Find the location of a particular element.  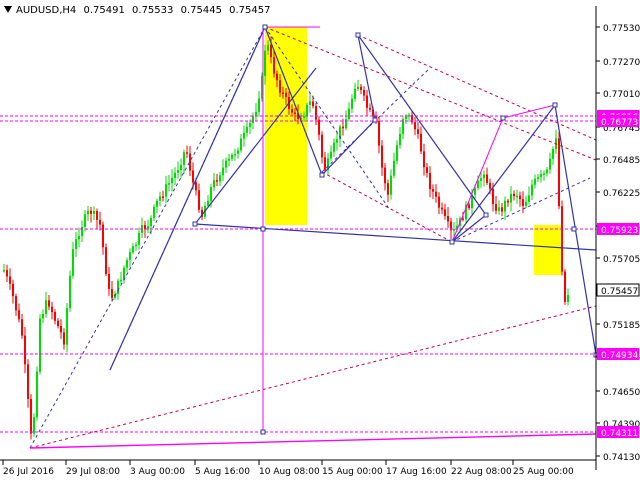

y-tick-label: 0.76225 is located at coordinates (621, 194).